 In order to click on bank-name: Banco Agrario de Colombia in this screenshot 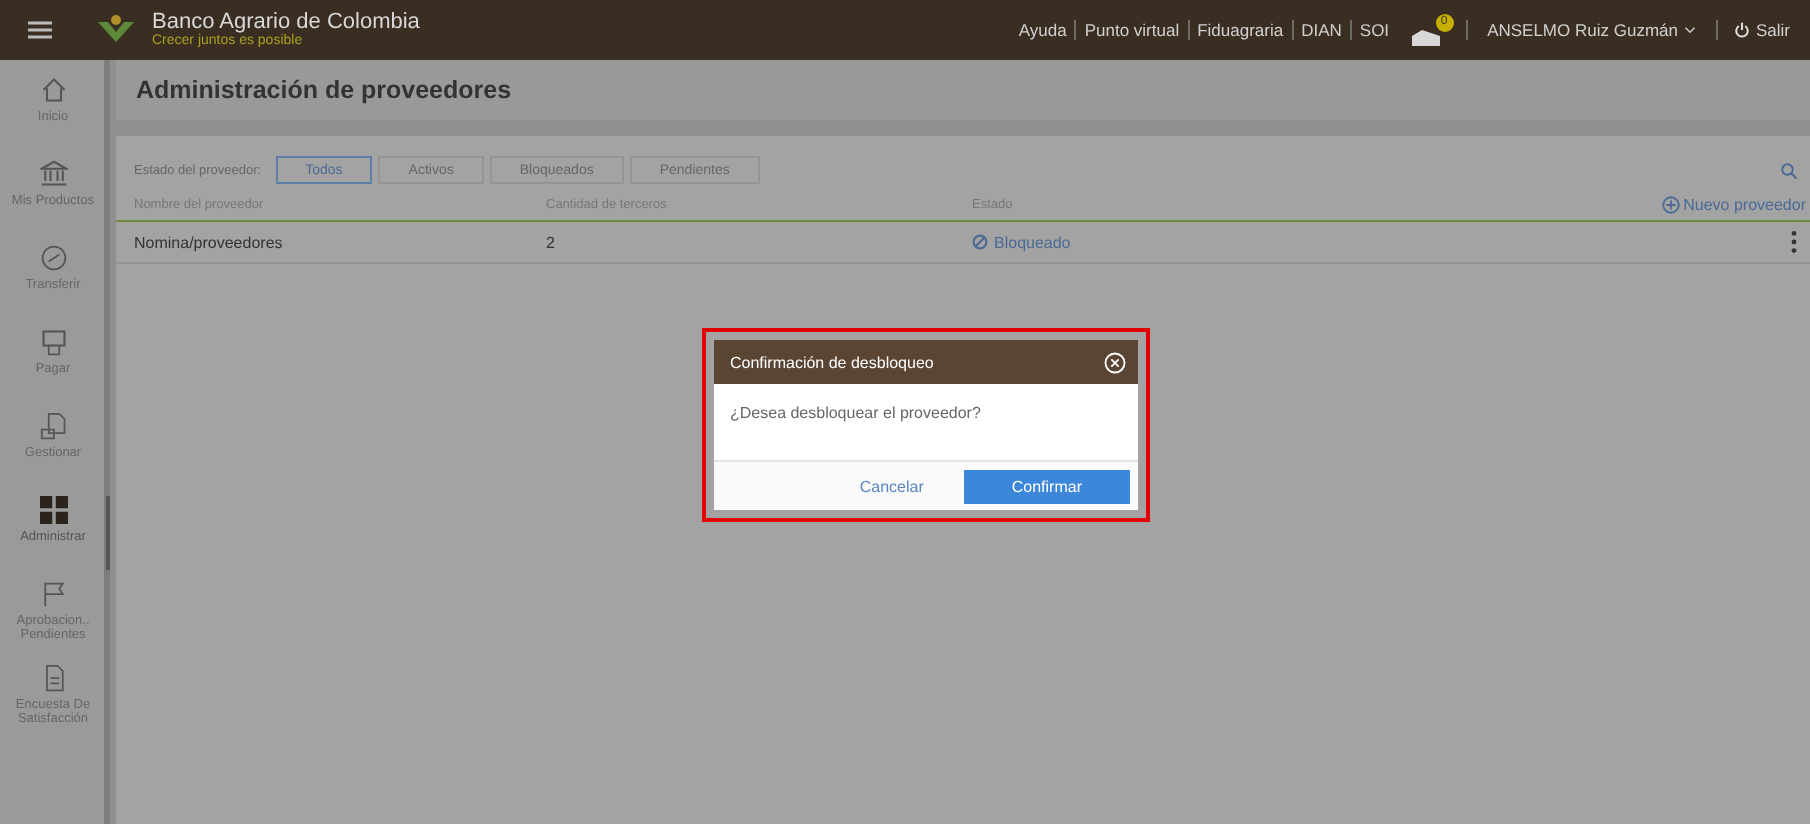, I will do `click(286, 23)`.